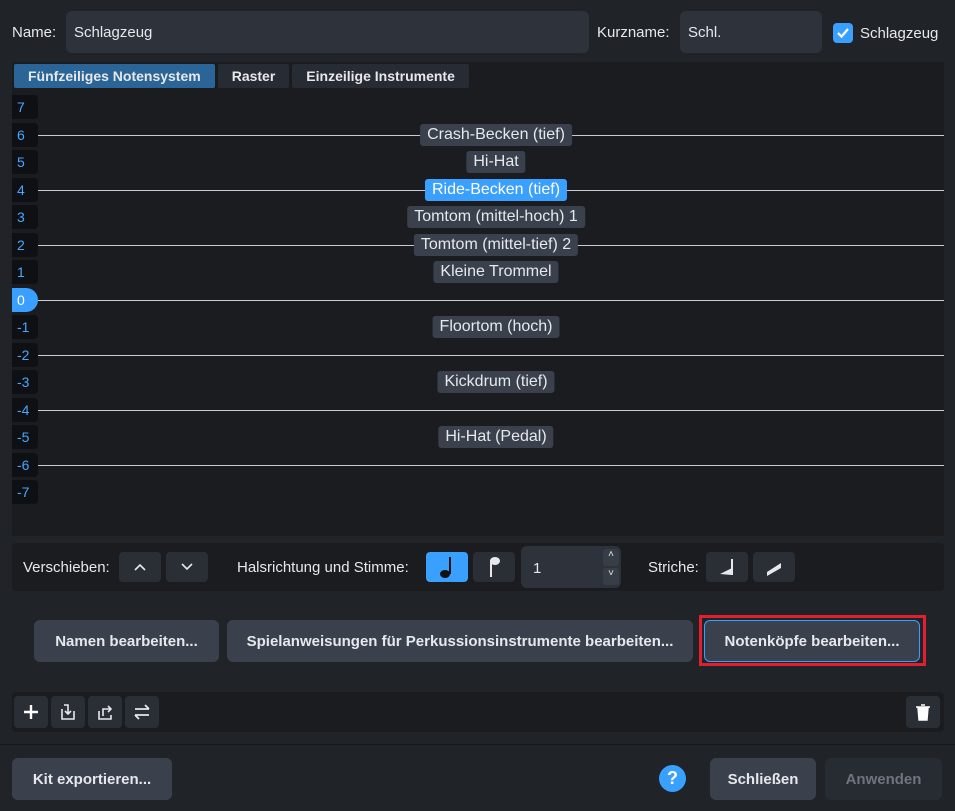 The height and width of the screenshot is (811, 955). I want to click on short-name-input: Schl., so click(751, 32).